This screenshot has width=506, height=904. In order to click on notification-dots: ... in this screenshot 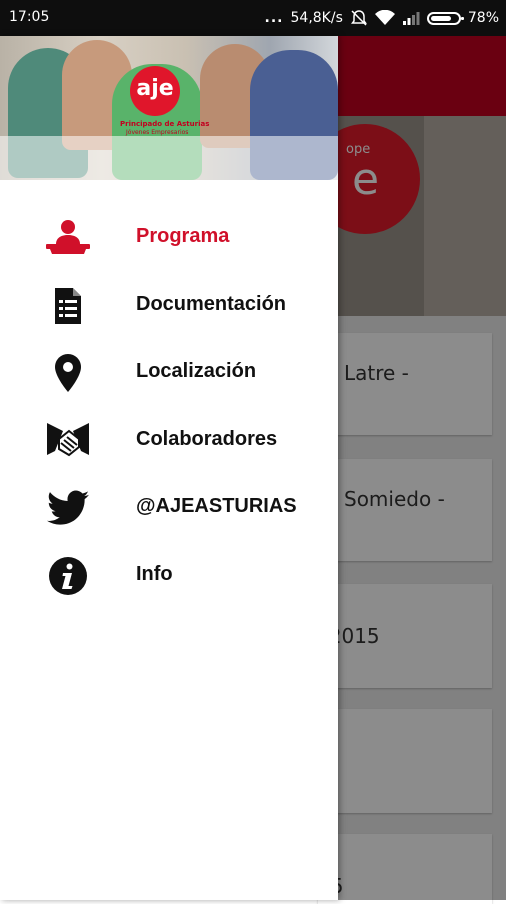, I will do `click(274, 18)`.